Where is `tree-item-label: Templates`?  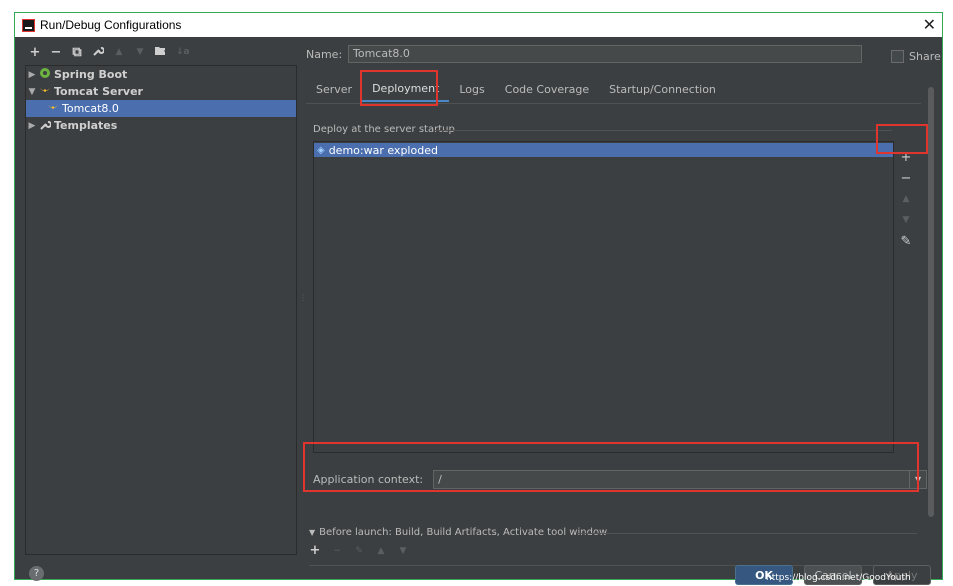 tree-item-label: Templates is located at coordinates (86, 125).